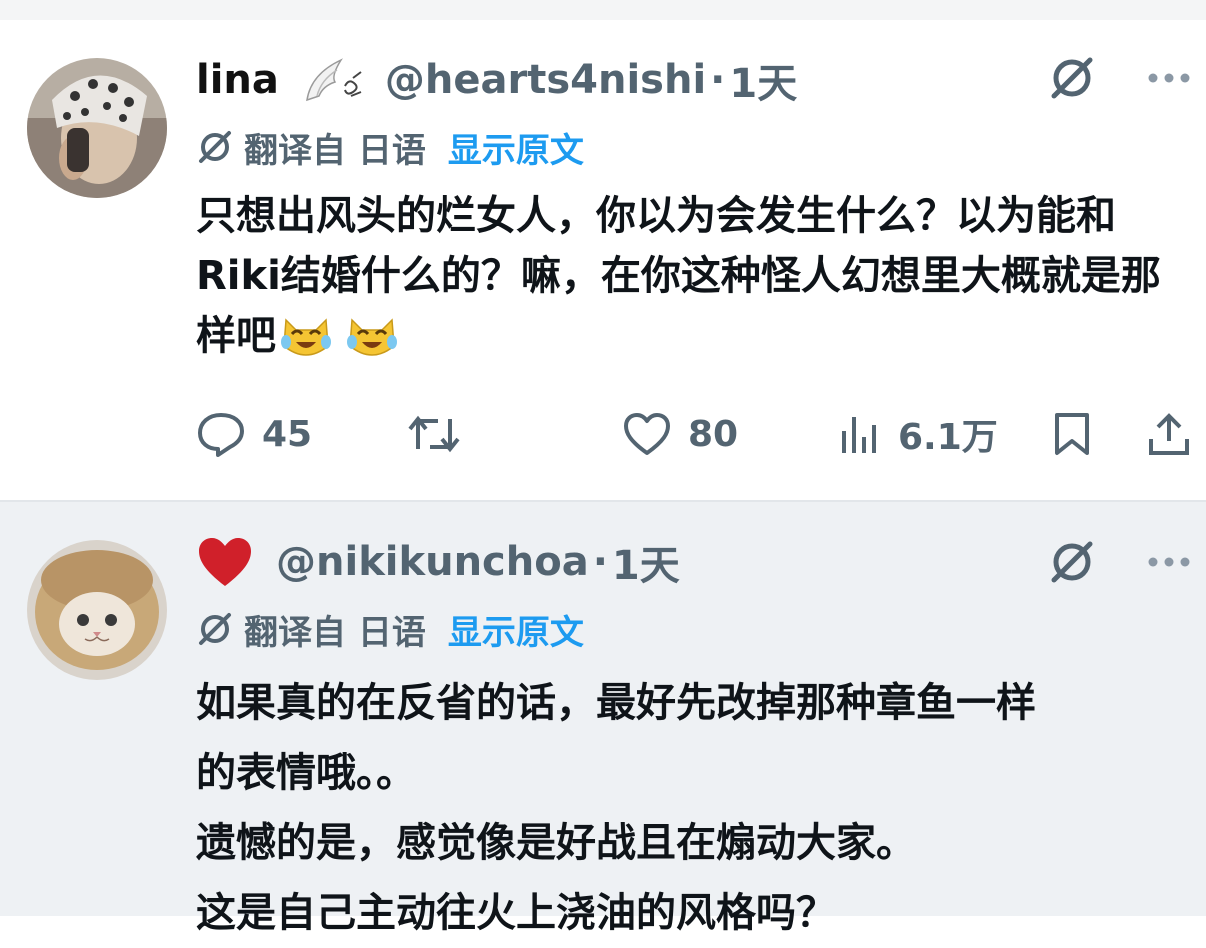  What do you see at coordinates (647, 434) in the screenshot?
I see `like-icon` at bounding box center [647, 434].